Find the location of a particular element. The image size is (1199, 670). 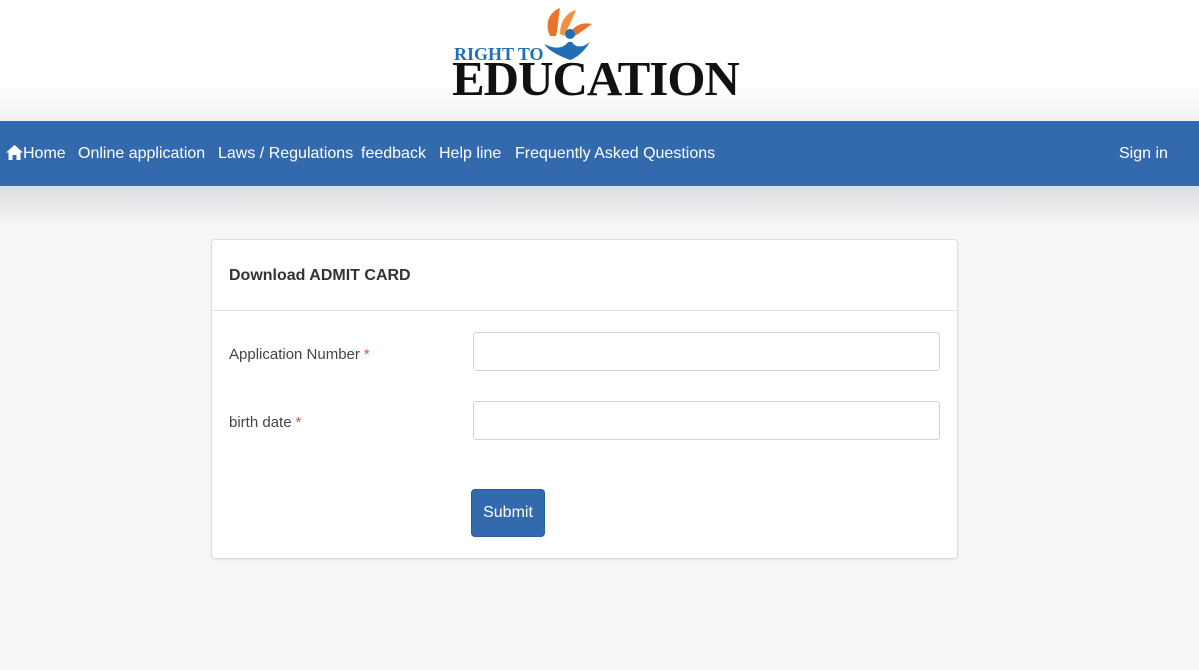

sign-in-link: Sign in is located at coordinates (1143, 153).